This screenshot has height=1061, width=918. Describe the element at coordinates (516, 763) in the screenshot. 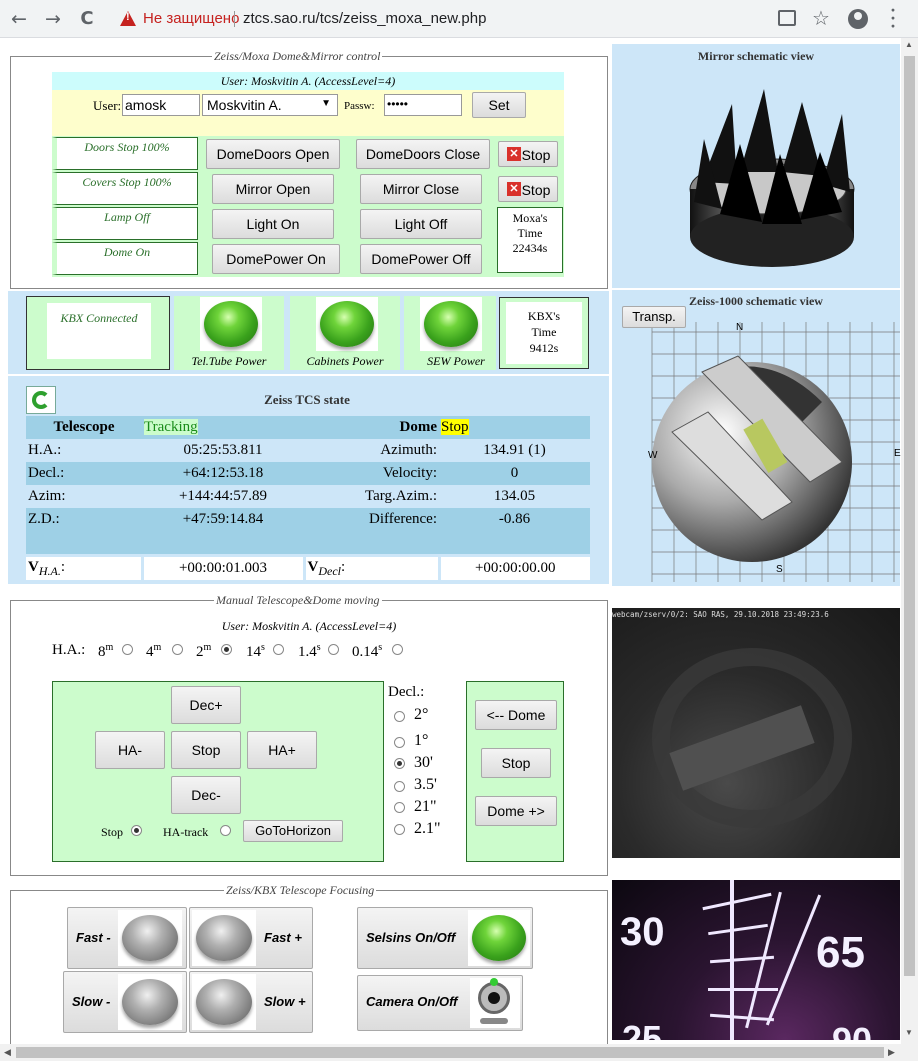

I see `dome-stop-button: Stop` at that location.